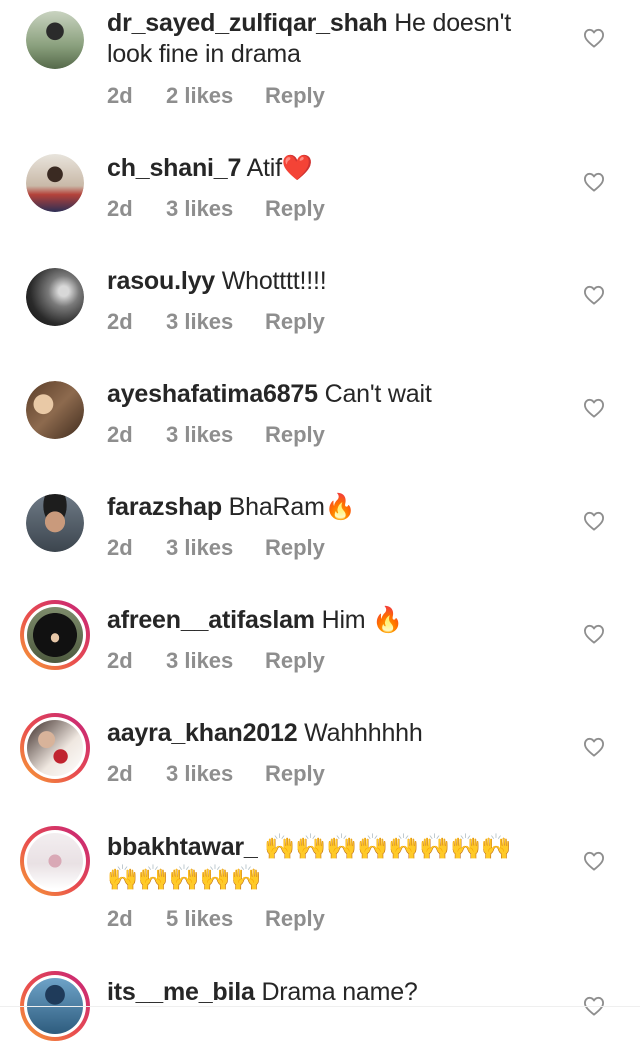  I want to click on comment-username: afreen__atifaslam, so click(211, 620).